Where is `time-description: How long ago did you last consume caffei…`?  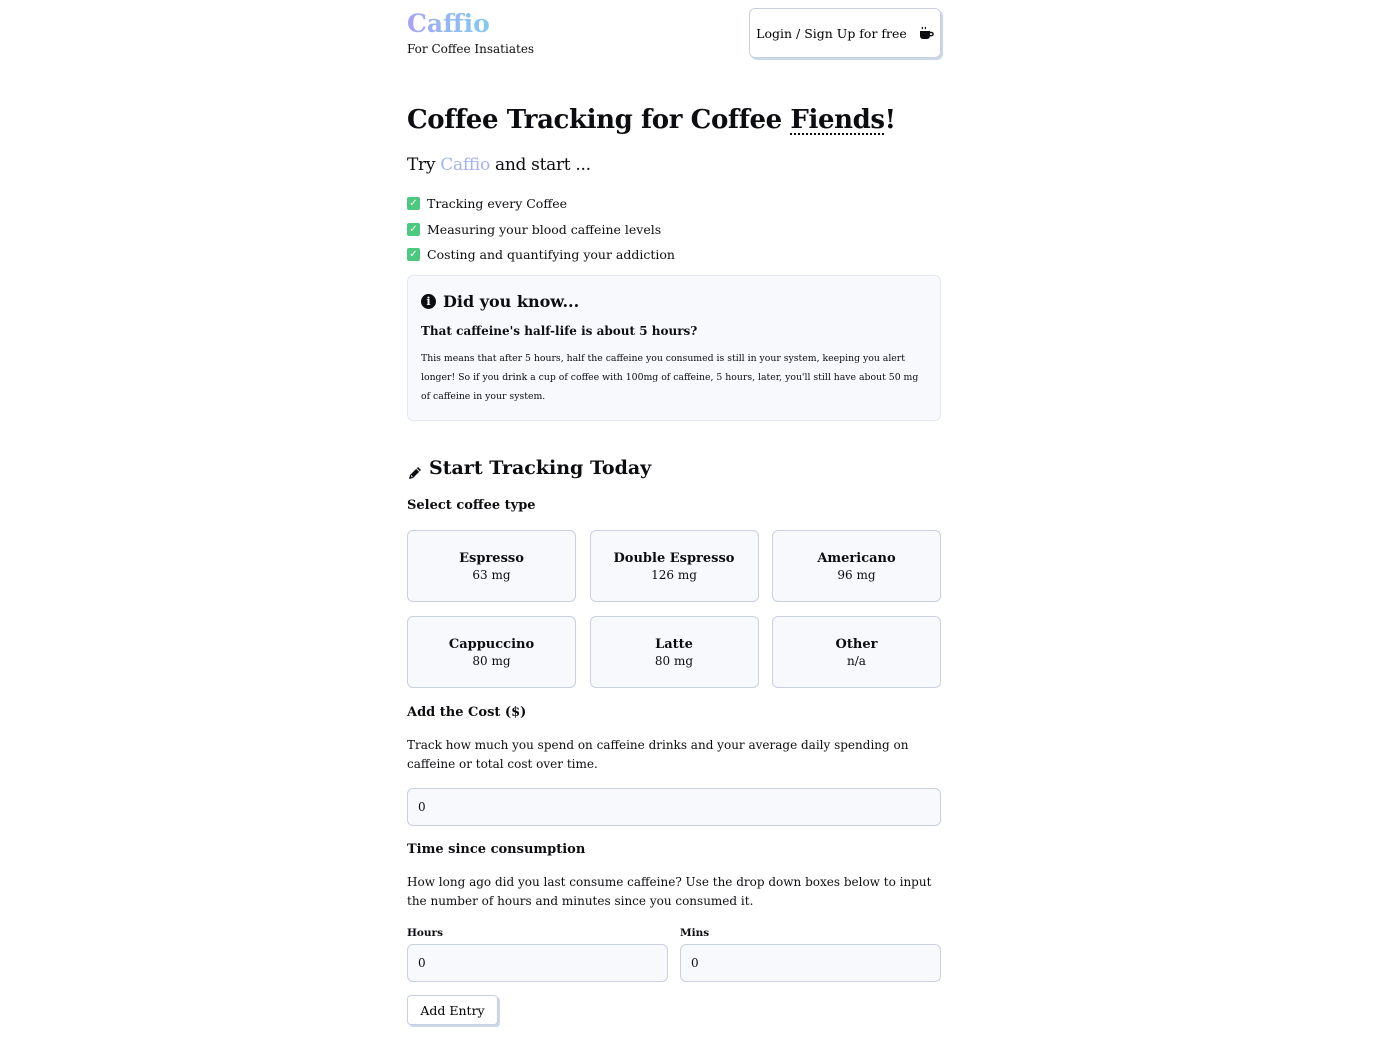
time-description: How long ago did you last consume caffei… is located at coordinates (669, 891).